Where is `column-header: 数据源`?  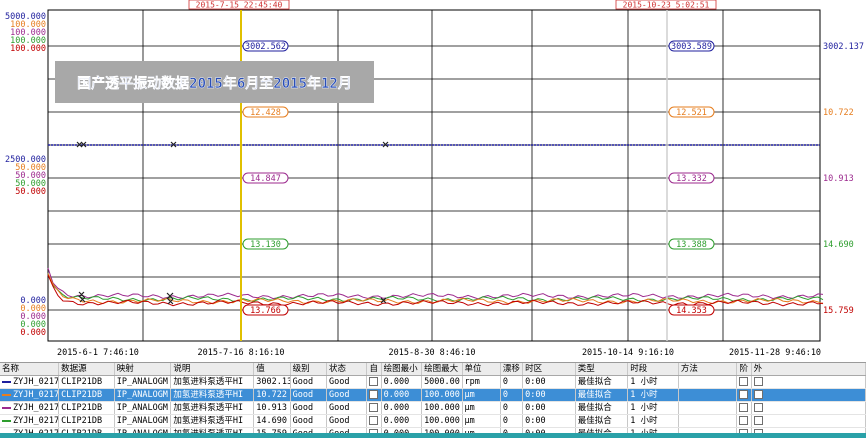
column-header: 数据源 is located at coordinates (87, 369).